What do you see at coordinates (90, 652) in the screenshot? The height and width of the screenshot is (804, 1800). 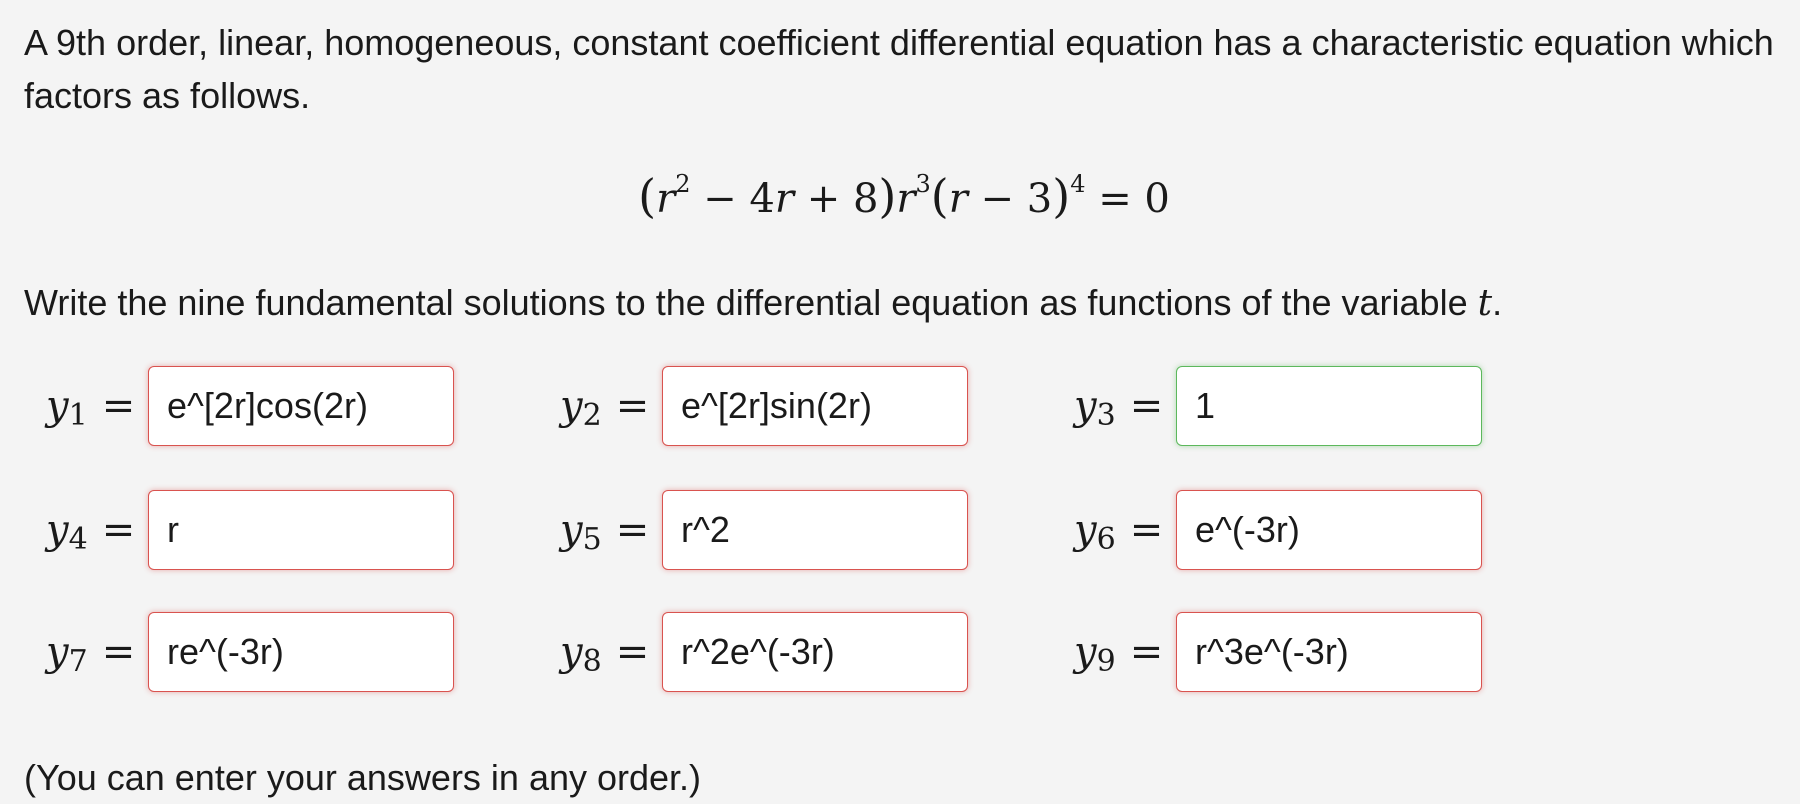 I see `answer-label-y7: y7 =` at bounding box center [90, 652].